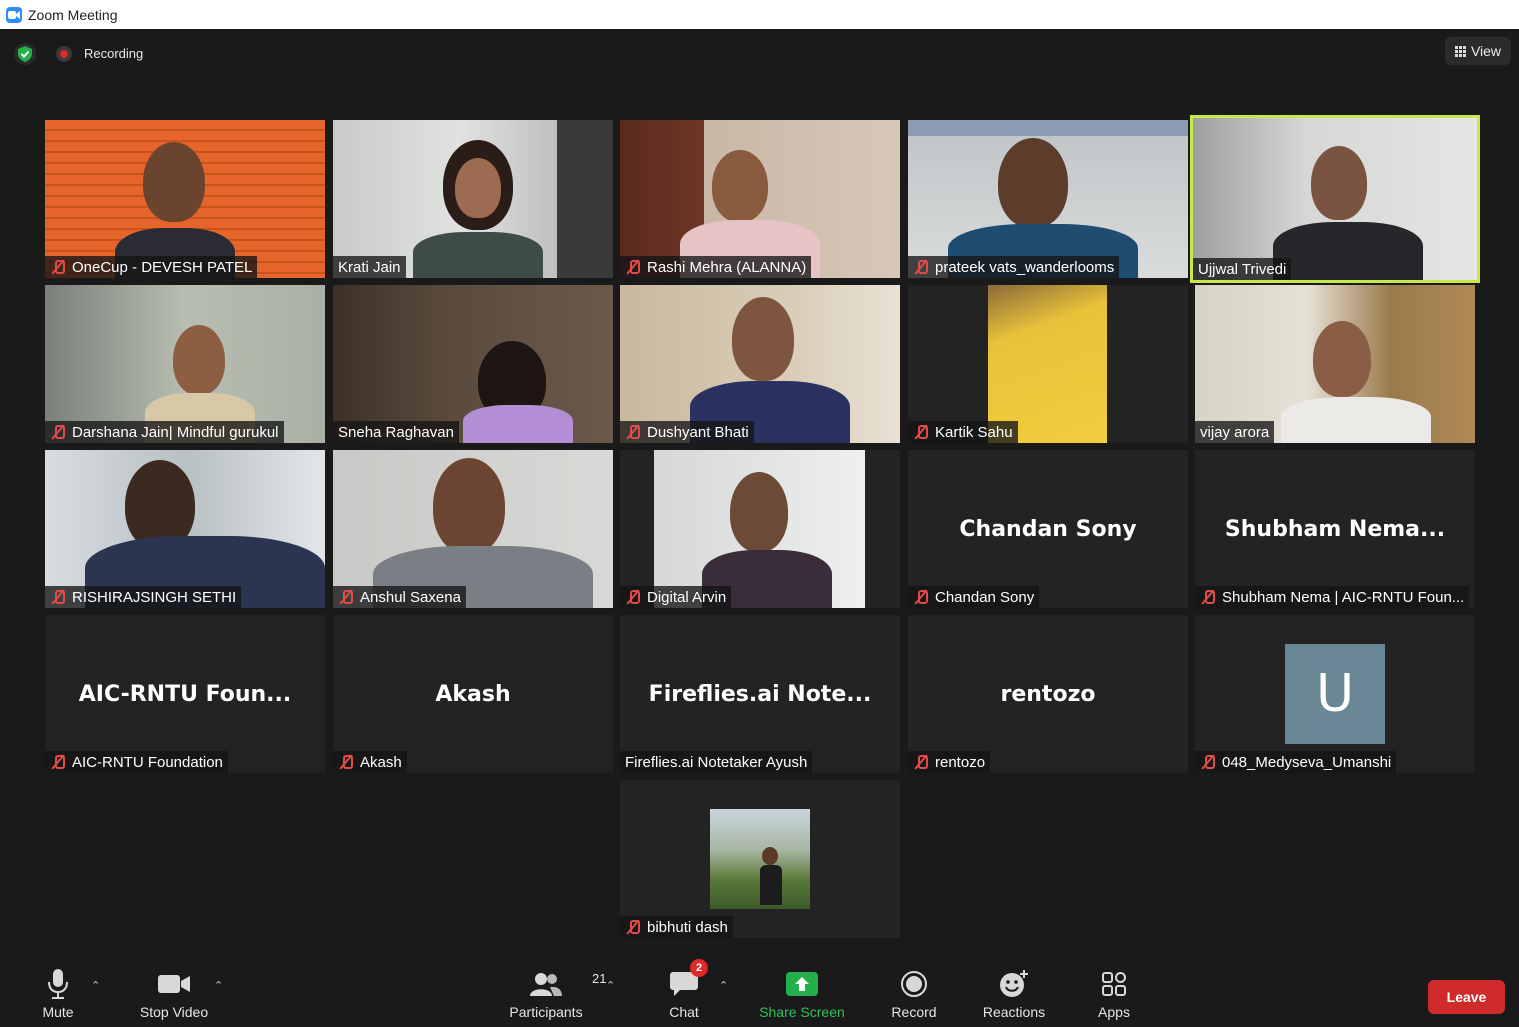 The height and width of the screenshot is (1027, 1519). Describe the element at coordinates (689, 980) in the screenshot. I see `chat-bubble-icon: 2` at that location.